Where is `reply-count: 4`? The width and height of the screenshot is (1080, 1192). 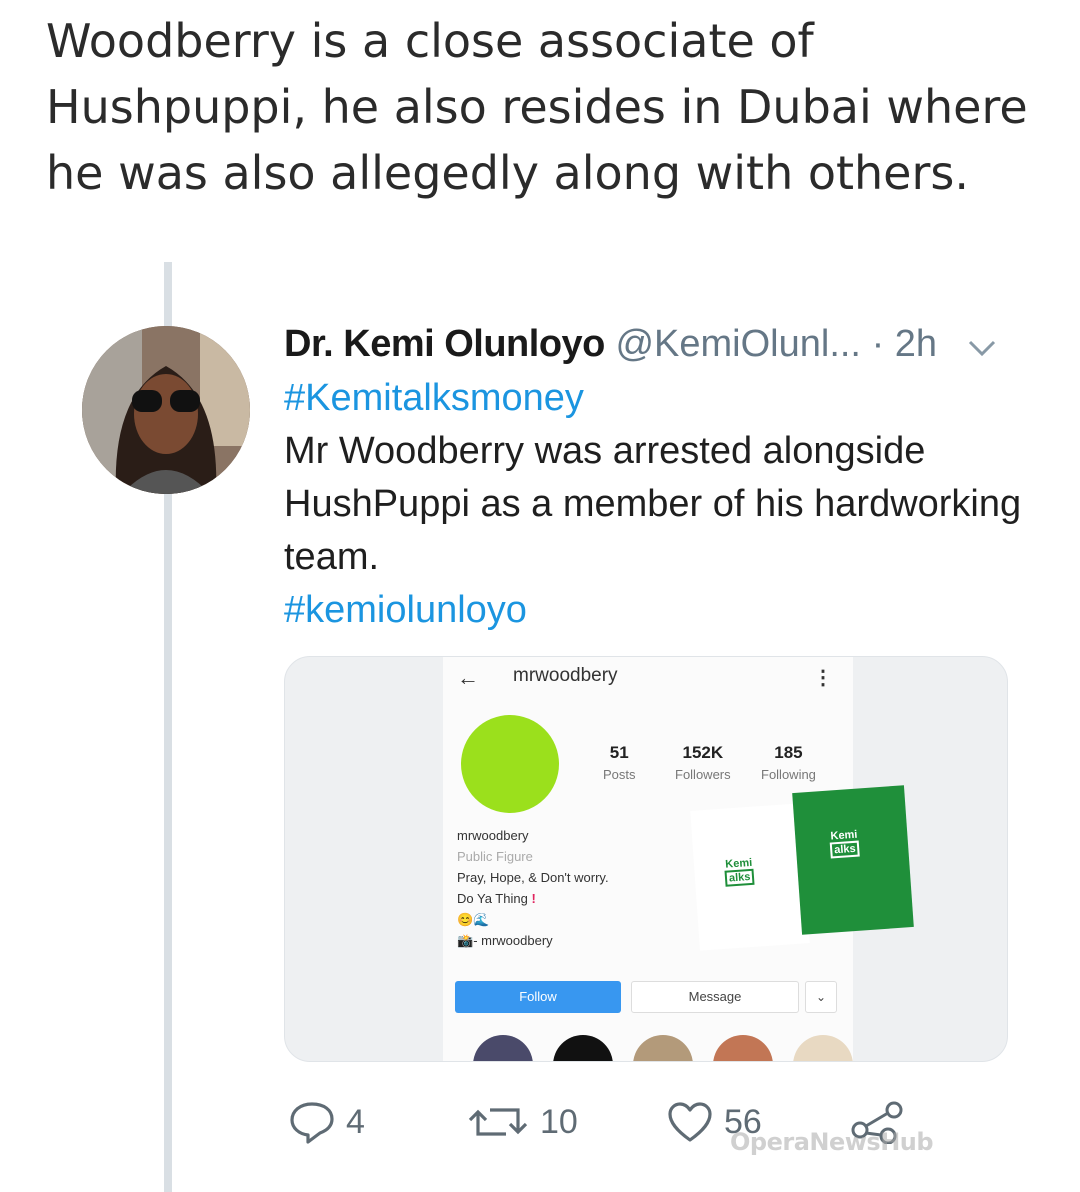
reply-count: 4 is located at coordinates (355, 1121).